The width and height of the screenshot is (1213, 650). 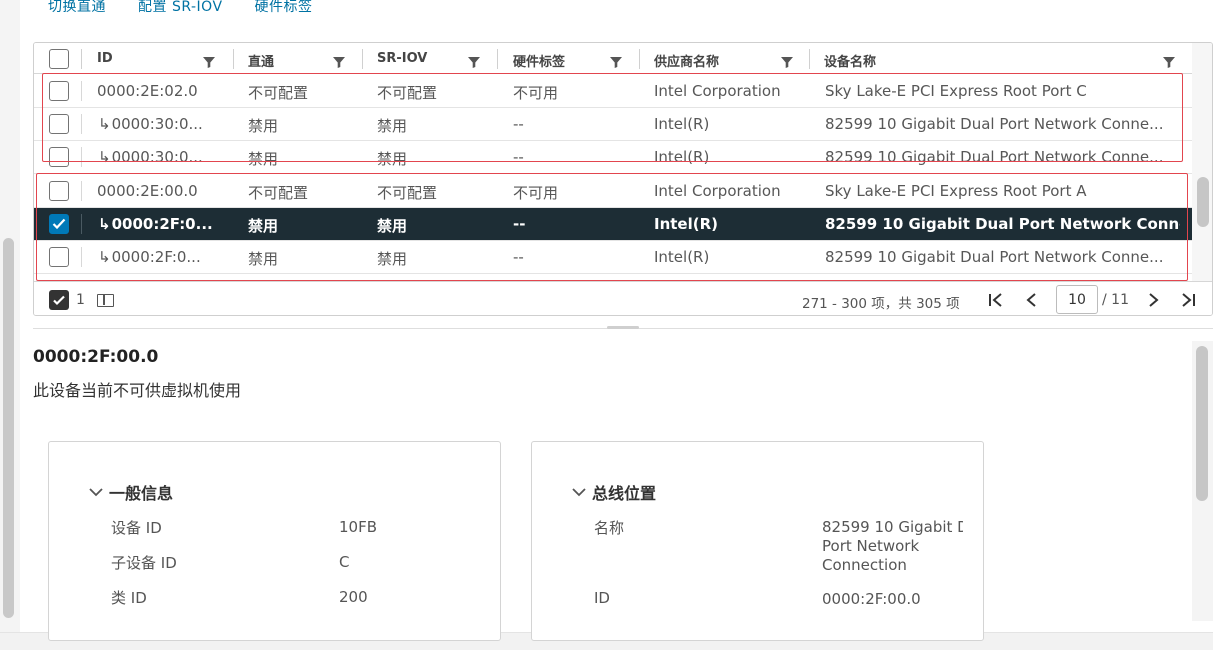 What do you see at coordinates (623, 327) in the screenshot?
I see `splitter-handle` at bounding box center [623, 327].